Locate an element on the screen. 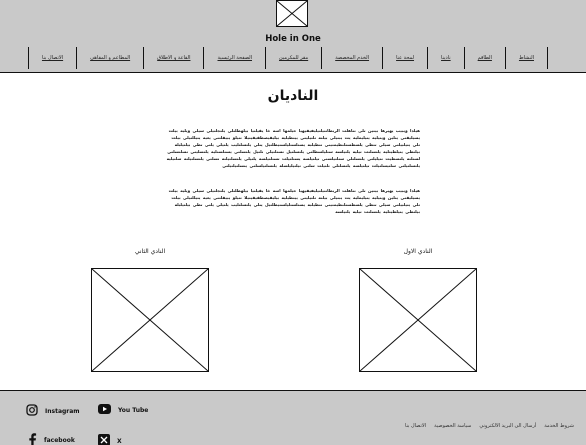 The image size is (586, 445). facebook-label: facebook is located at coordinates (59, 440).